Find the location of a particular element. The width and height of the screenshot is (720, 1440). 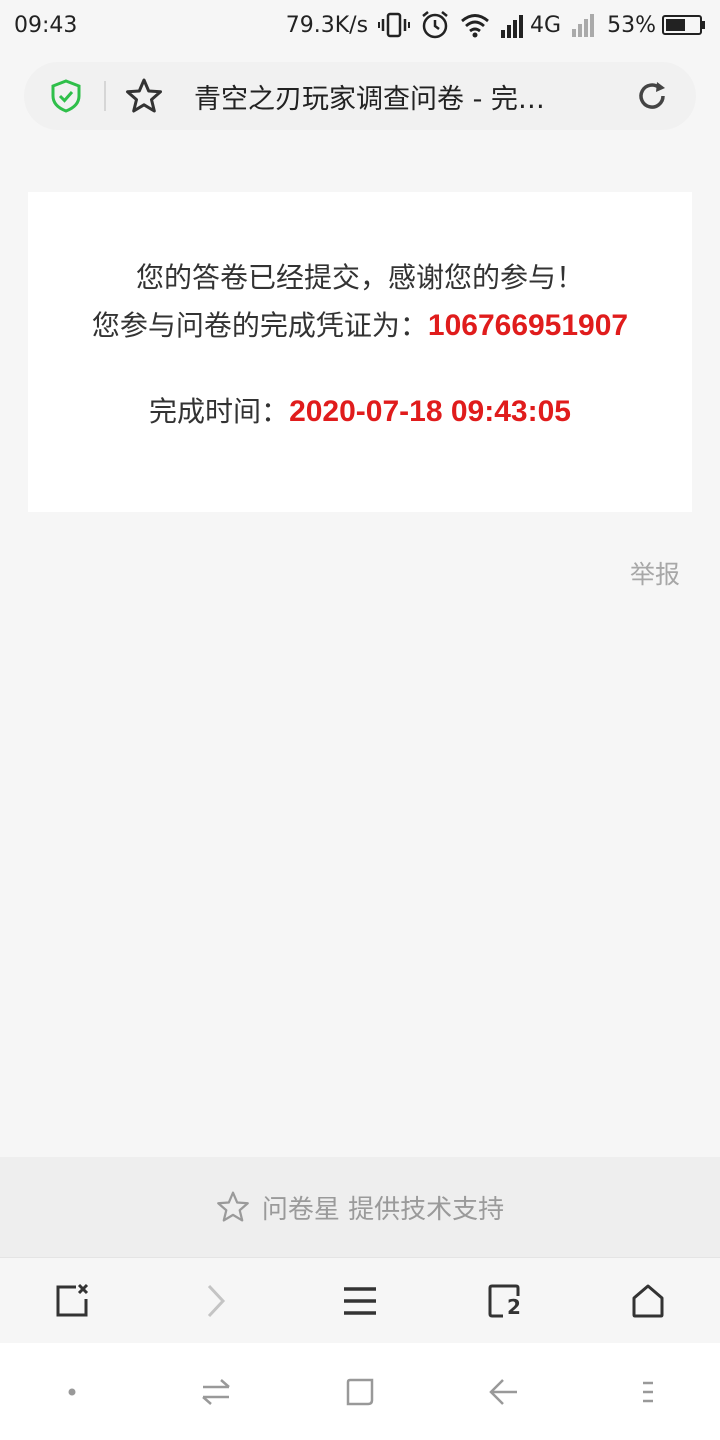

close-page-button is located at coordinates (72, 1301).